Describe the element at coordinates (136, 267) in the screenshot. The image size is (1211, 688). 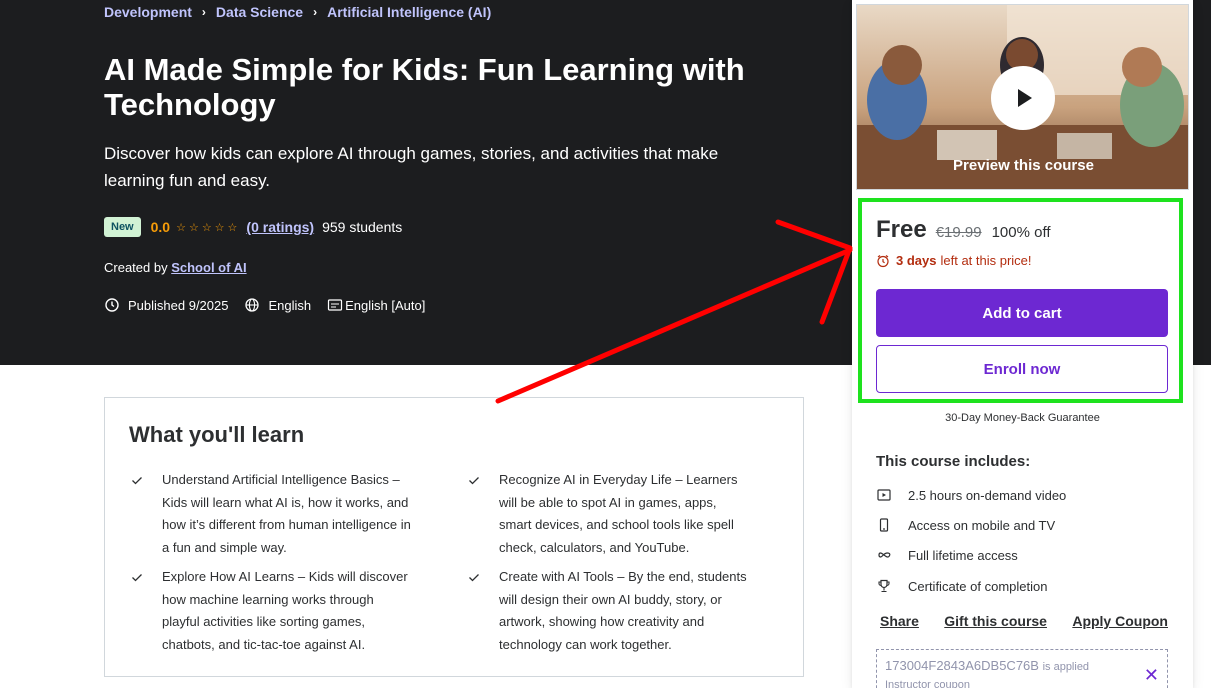
I see `created-by-label: Created by` at that location.